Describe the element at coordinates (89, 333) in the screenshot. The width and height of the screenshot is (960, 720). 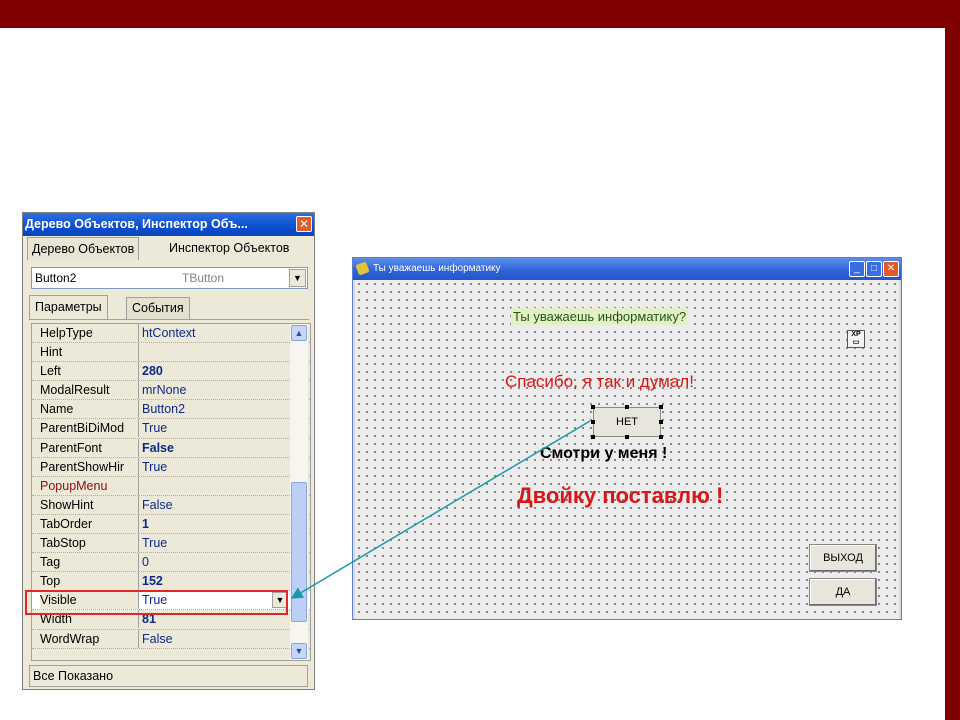
I see `property-name: HelpType` at that location.